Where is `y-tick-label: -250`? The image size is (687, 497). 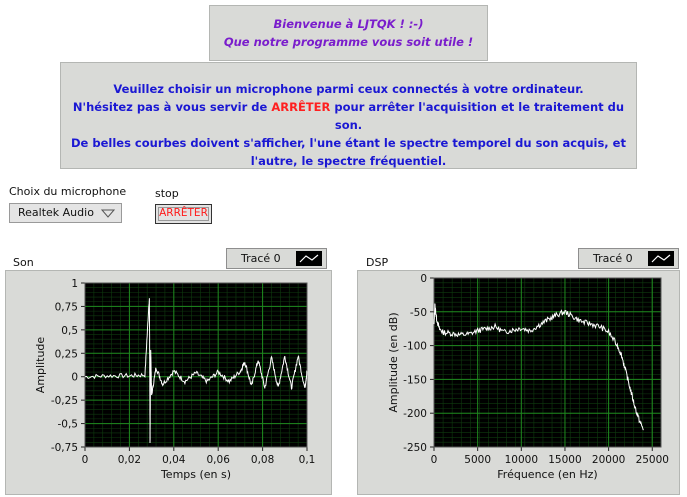
y-tick-label: -250 is located at coordinates (415, 448).